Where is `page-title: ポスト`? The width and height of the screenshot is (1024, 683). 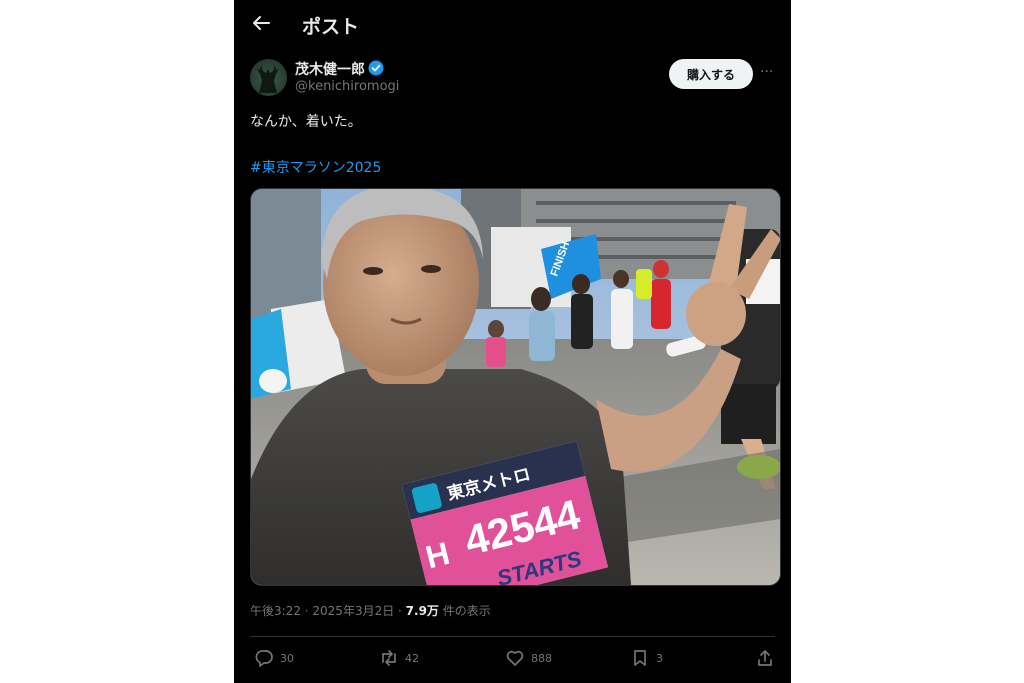 page-title: ポスト is located at coordinates (331, 27).